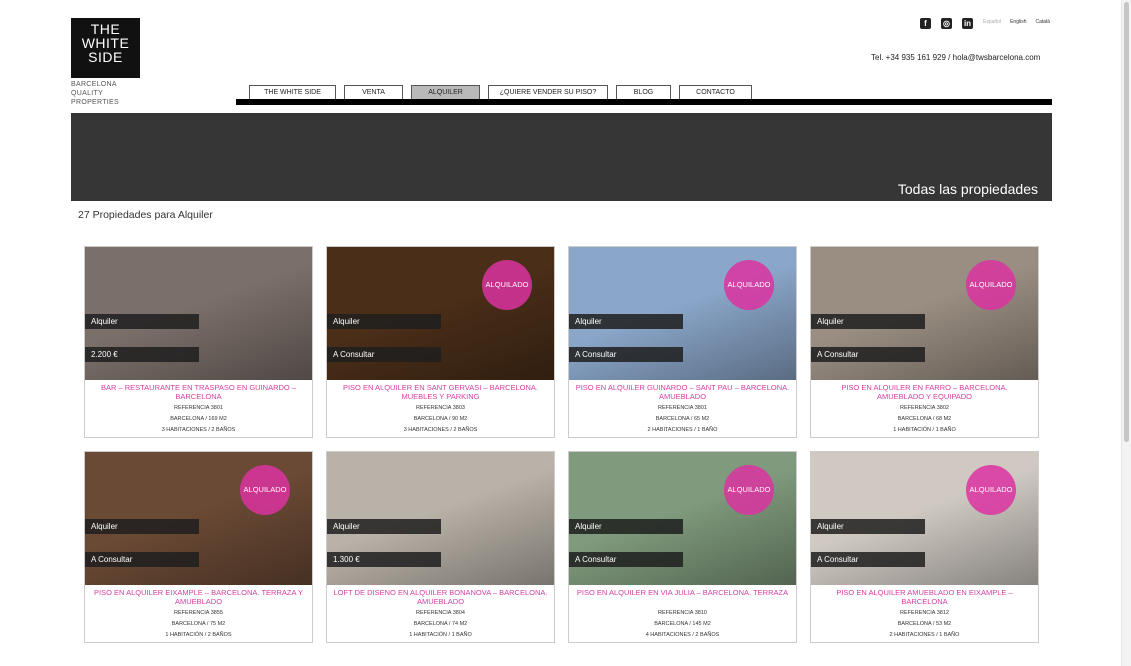 The image size is (1131, 666). What do you see at coordinates (292, 92) in the screenshot?
I see `nav-the-white-side: THE WHITE SIDE` at bounding box center [292, 92].